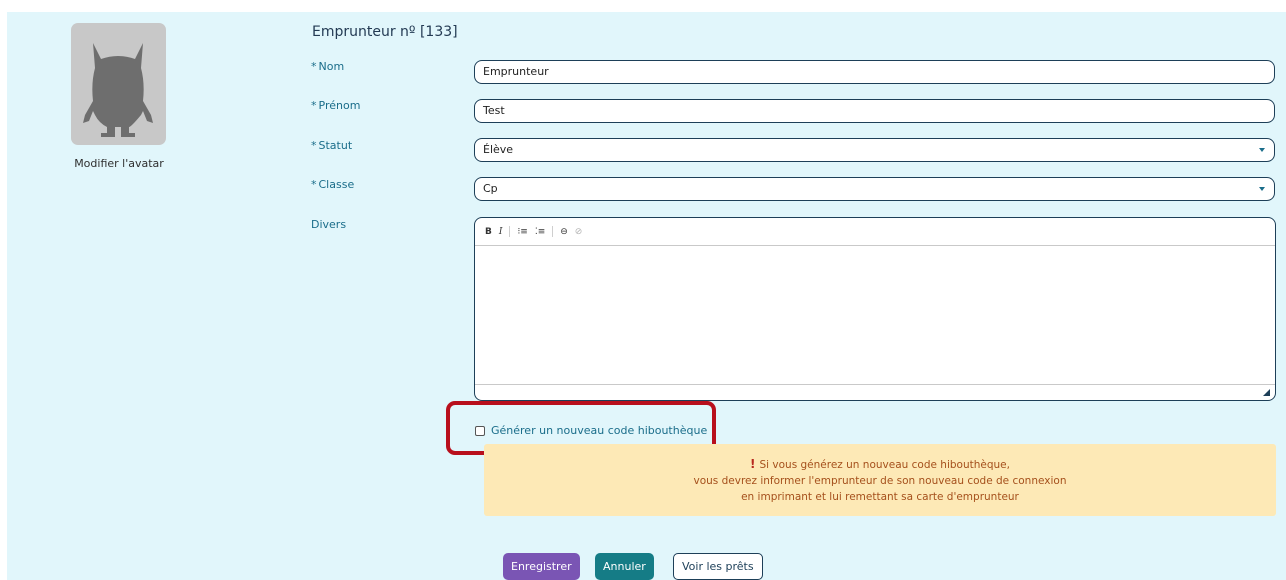 The height and width of the screenshot is (580, 1286). Describe the element at coordinates (874, 189) in the screenshot. I see `classe-select: Cp` at that location.